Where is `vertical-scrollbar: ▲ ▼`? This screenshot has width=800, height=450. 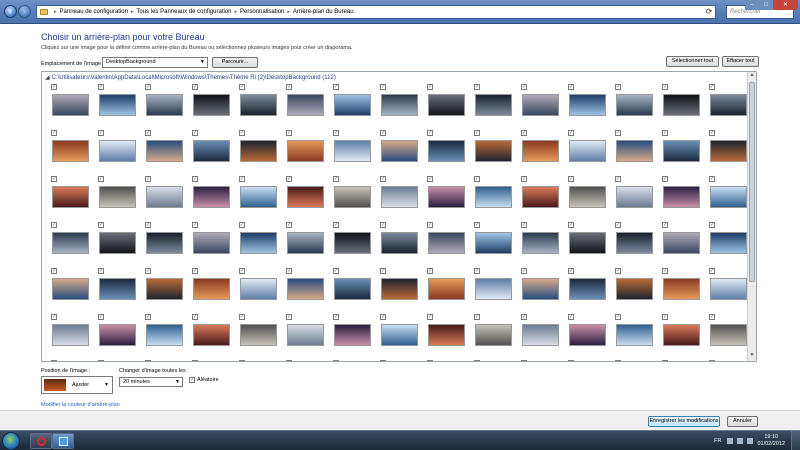 vertical-scrollbar: ▲ ▼ is located at coordinates (751, 216).